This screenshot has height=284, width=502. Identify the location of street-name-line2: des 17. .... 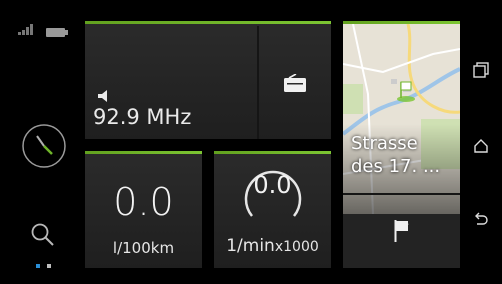
(396, 166).